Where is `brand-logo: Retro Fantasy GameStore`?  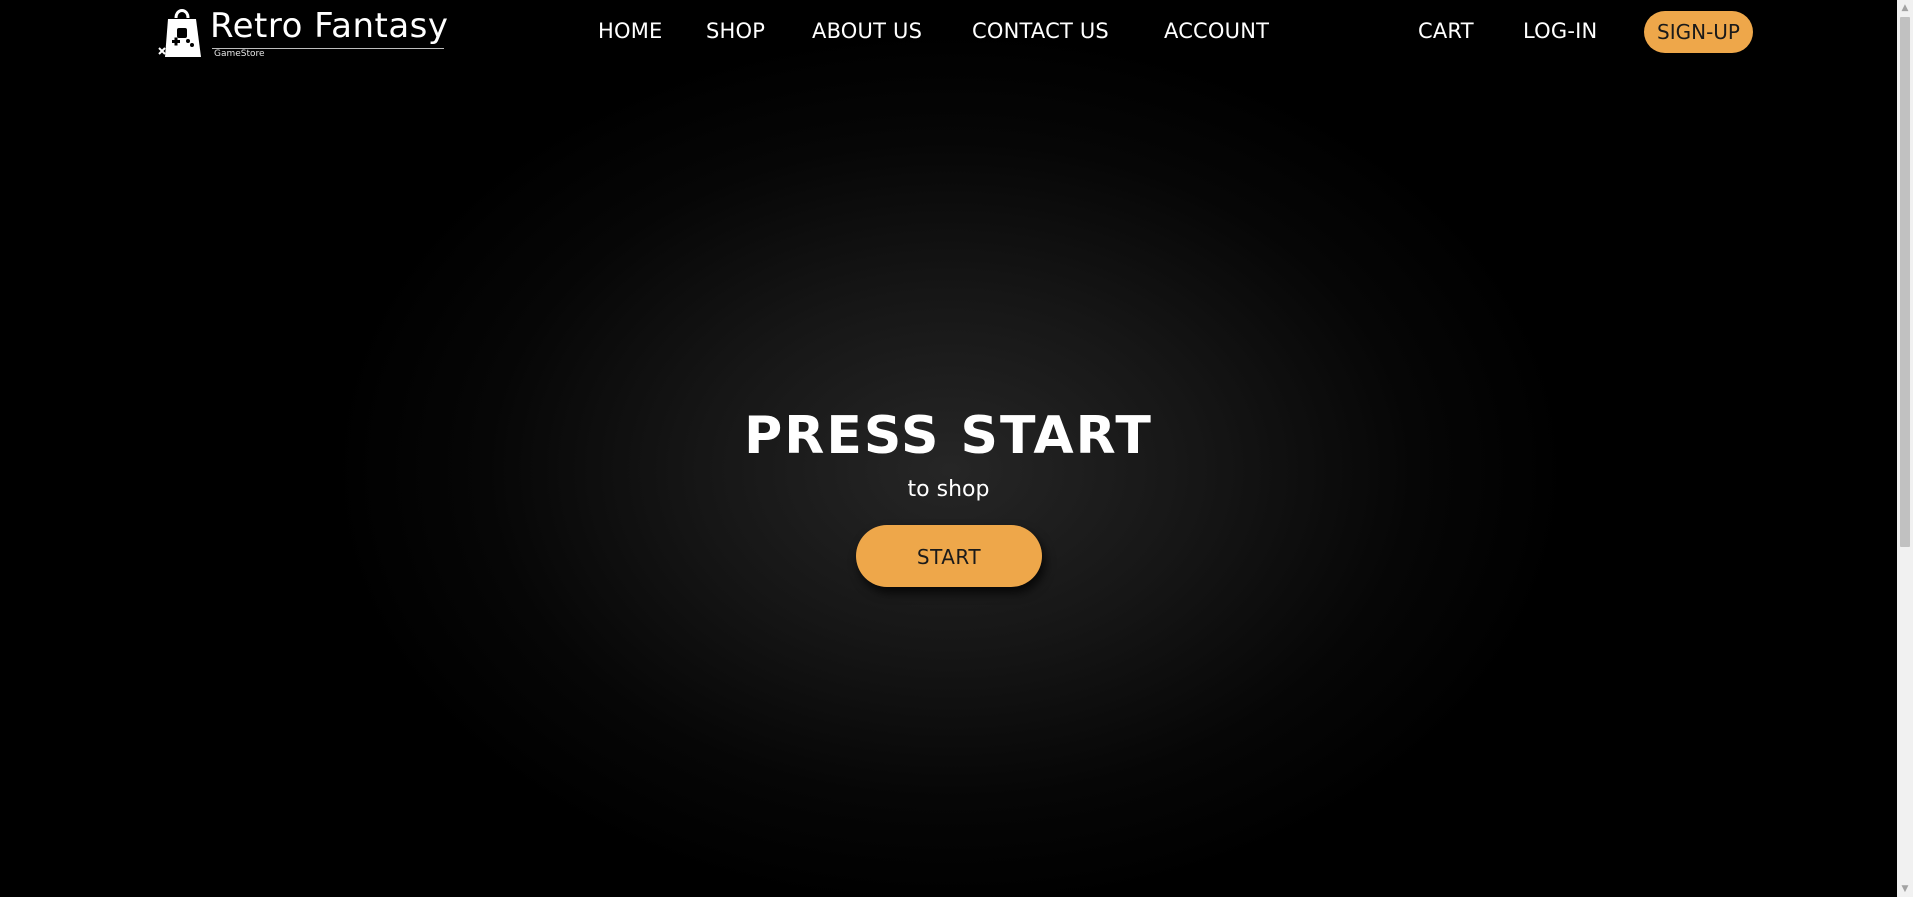 brand-logo: Retro Fantasy GameStore is located at coordinates (303, 32).